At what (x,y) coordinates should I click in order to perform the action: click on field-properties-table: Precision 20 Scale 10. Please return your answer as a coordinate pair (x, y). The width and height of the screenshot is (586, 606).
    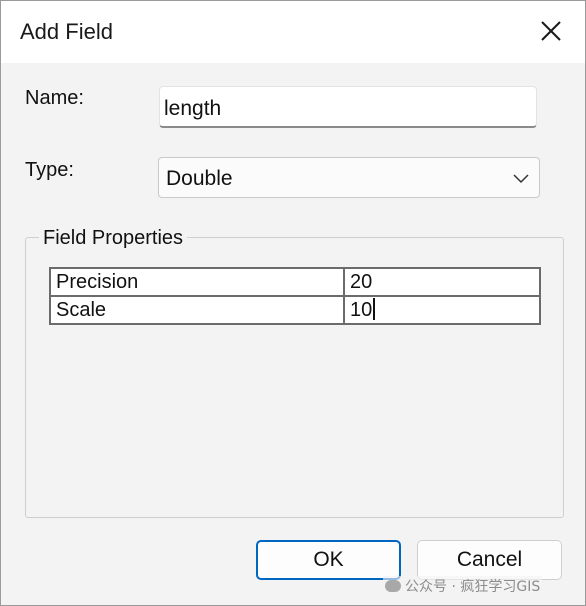
    Looking at the image, I should click on (295, 296).